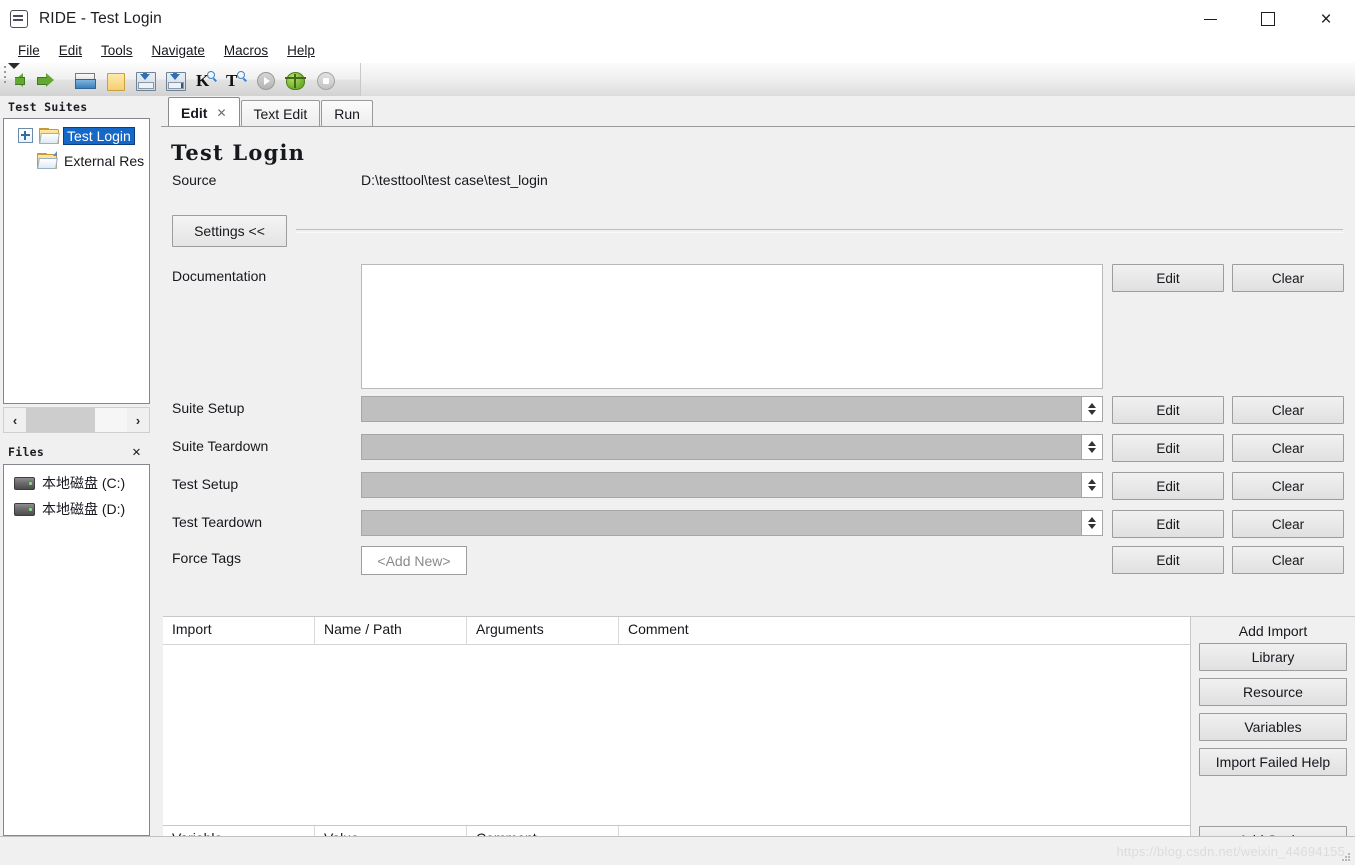 The image size is (1355, 865). I want to click on suite-teardown-input, so click(721, 447).